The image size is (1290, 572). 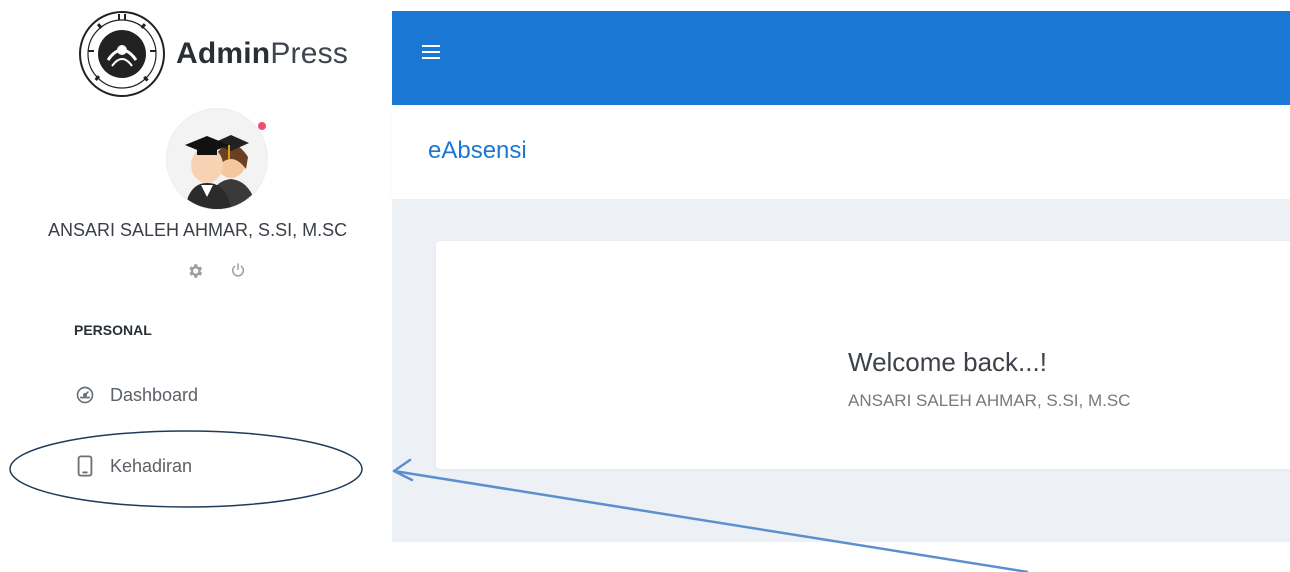 What do you see at coordinates (85, 395) in the screenshot?
I see `gauge-icon` at bounding box center [85, 395].